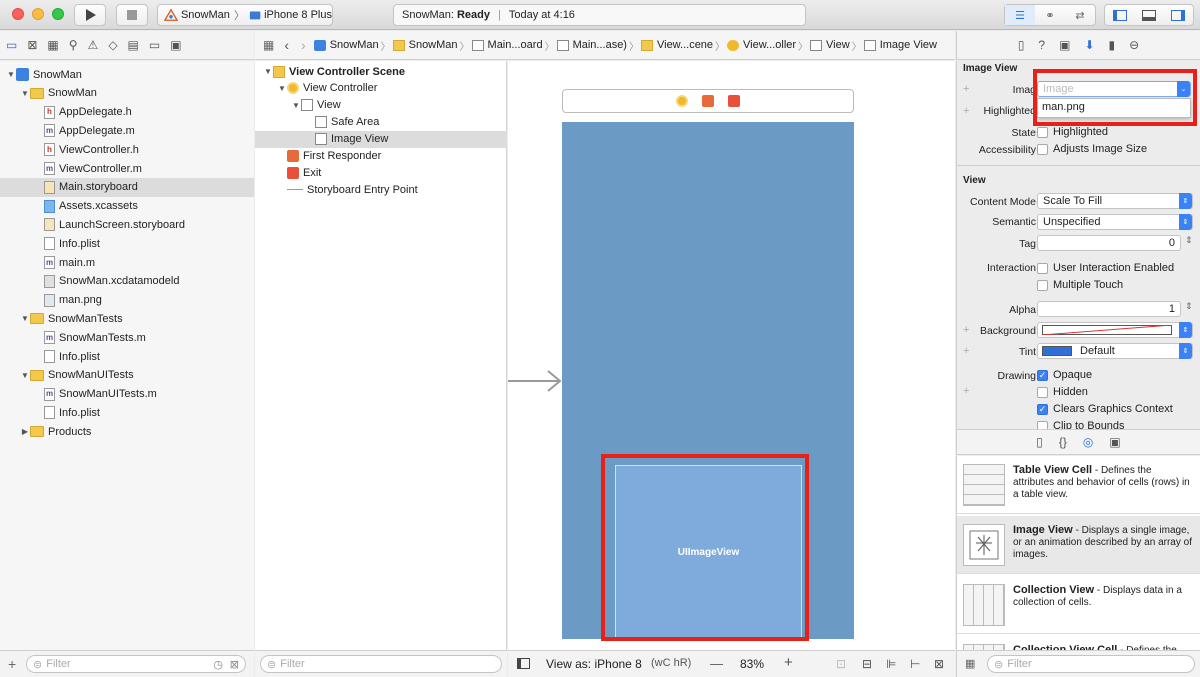 The height and width of the screenshot is (677, 1200). Describe the element at coordinates (1021, 45) in the screenshot. I see `file-inspector-icon: ▯` at that location.